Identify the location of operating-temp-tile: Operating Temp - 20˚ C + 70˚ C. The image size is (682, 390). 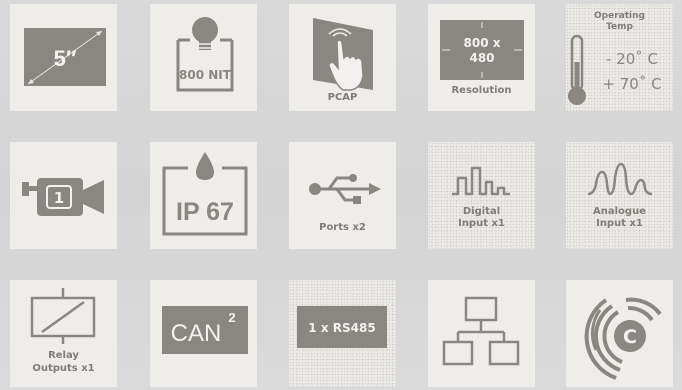
(619, 57).